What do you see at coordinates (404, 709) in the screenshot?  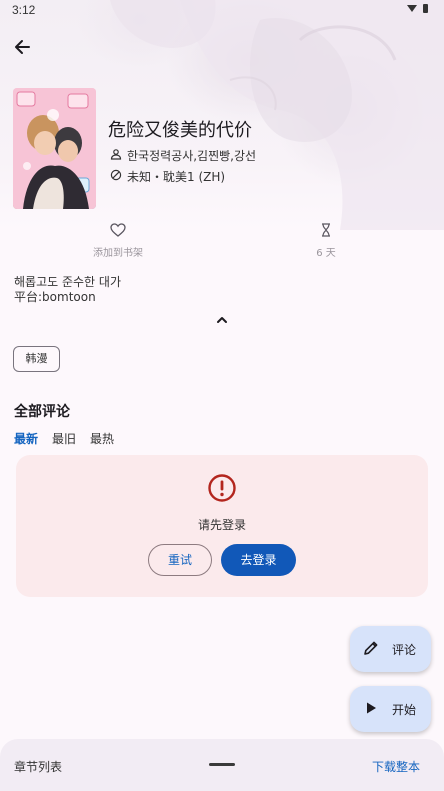 I see `start-fab-label: 开始` at bounding box center [404, 709].